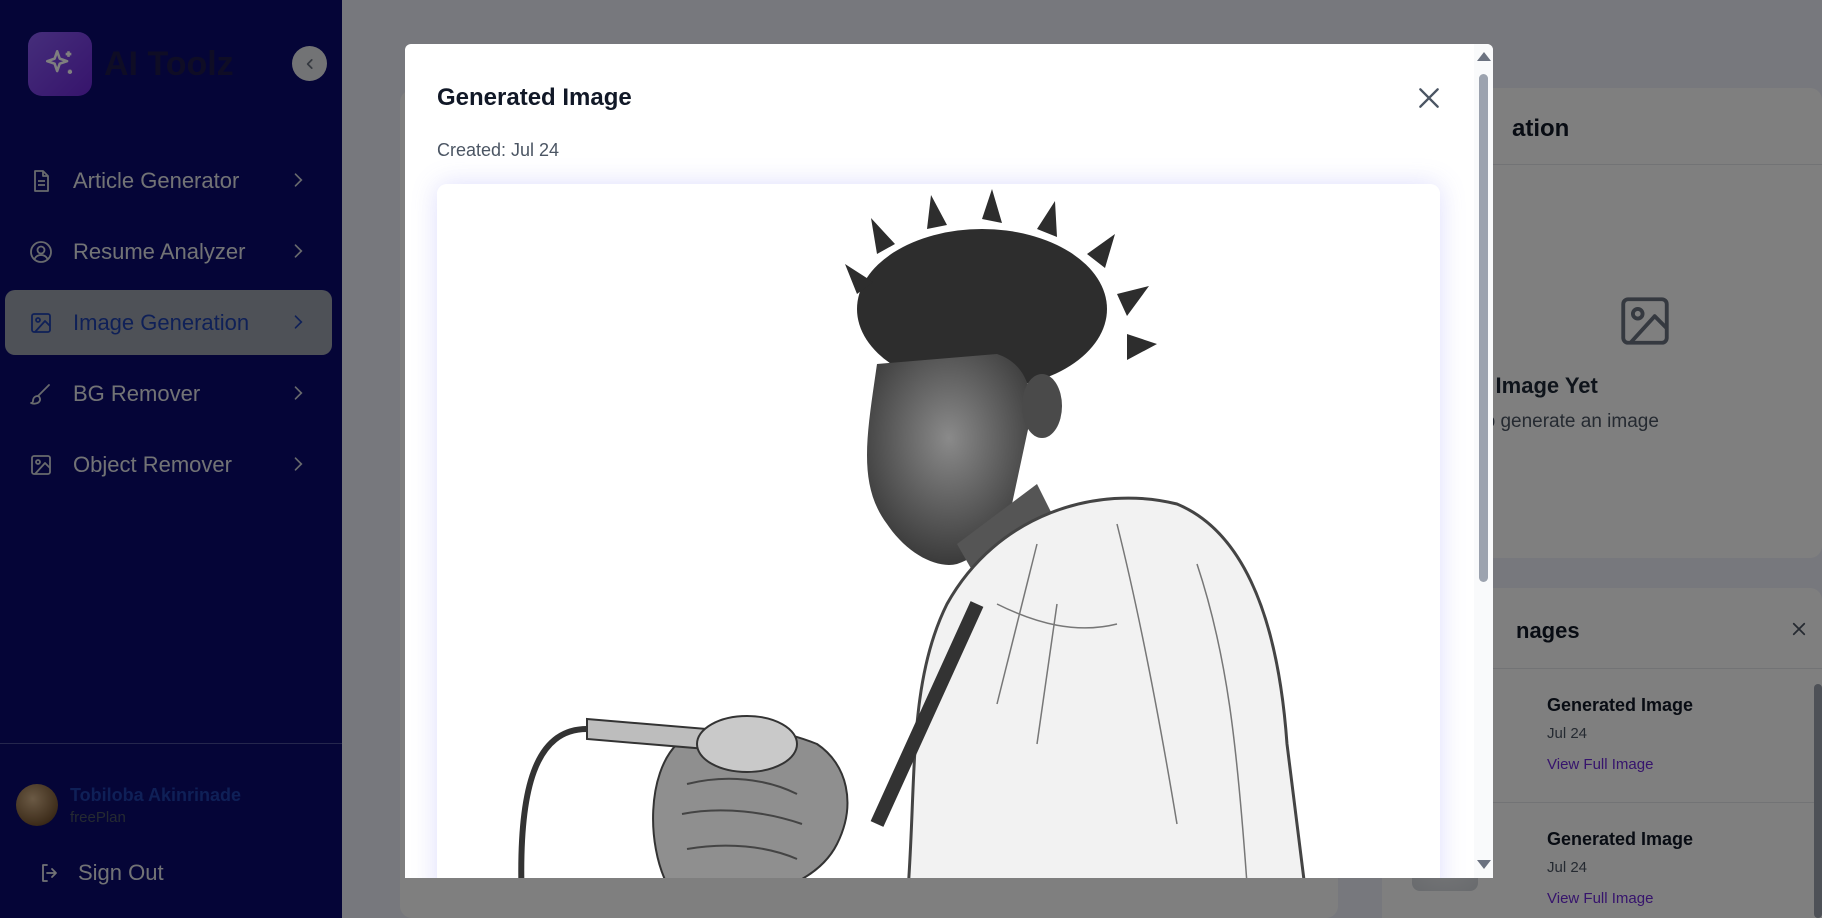 The width and height of the screenshot is (1822, 918). Describe the element at coordinates (1484, 56) in the screenshot. I see `scroll-up-icon` at that location.